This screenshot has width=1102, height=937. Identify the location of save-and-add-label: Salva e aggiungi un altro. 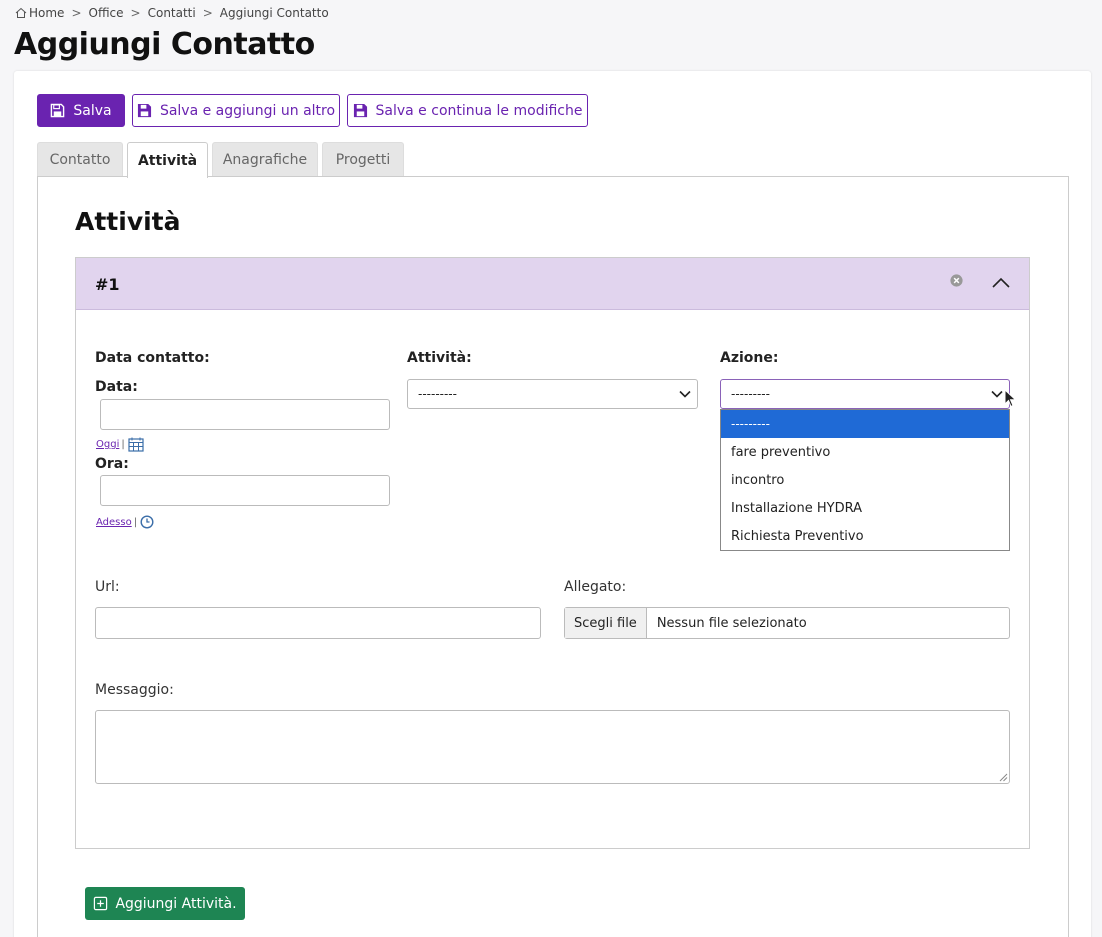
(247, 110).